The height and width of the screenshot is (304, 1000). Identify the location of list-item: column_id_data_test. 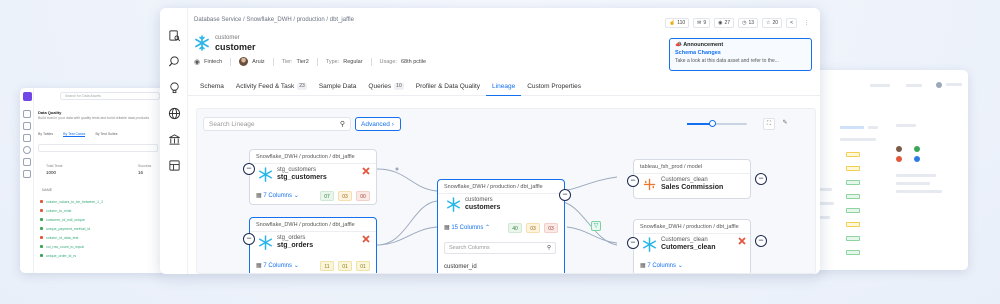
(59, 238).